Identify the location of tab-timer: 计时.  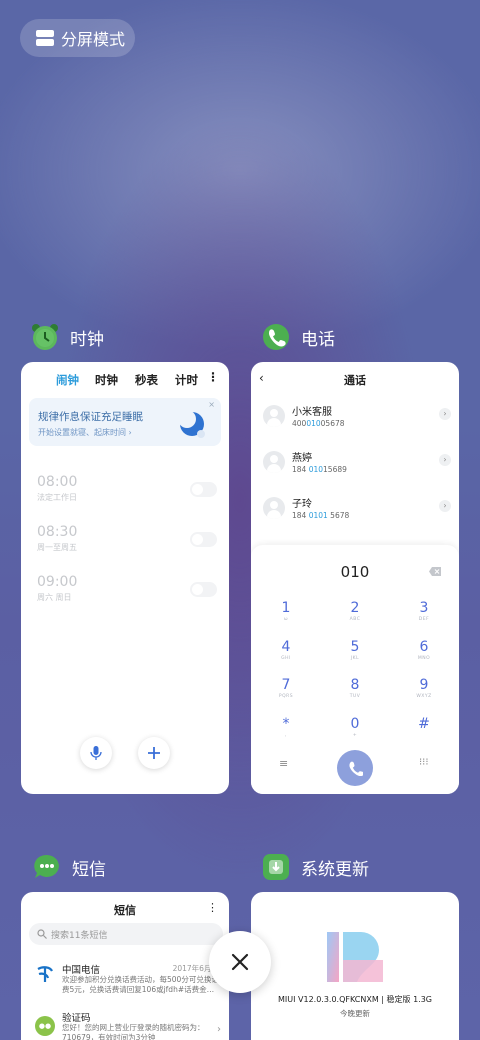
(186, 380).